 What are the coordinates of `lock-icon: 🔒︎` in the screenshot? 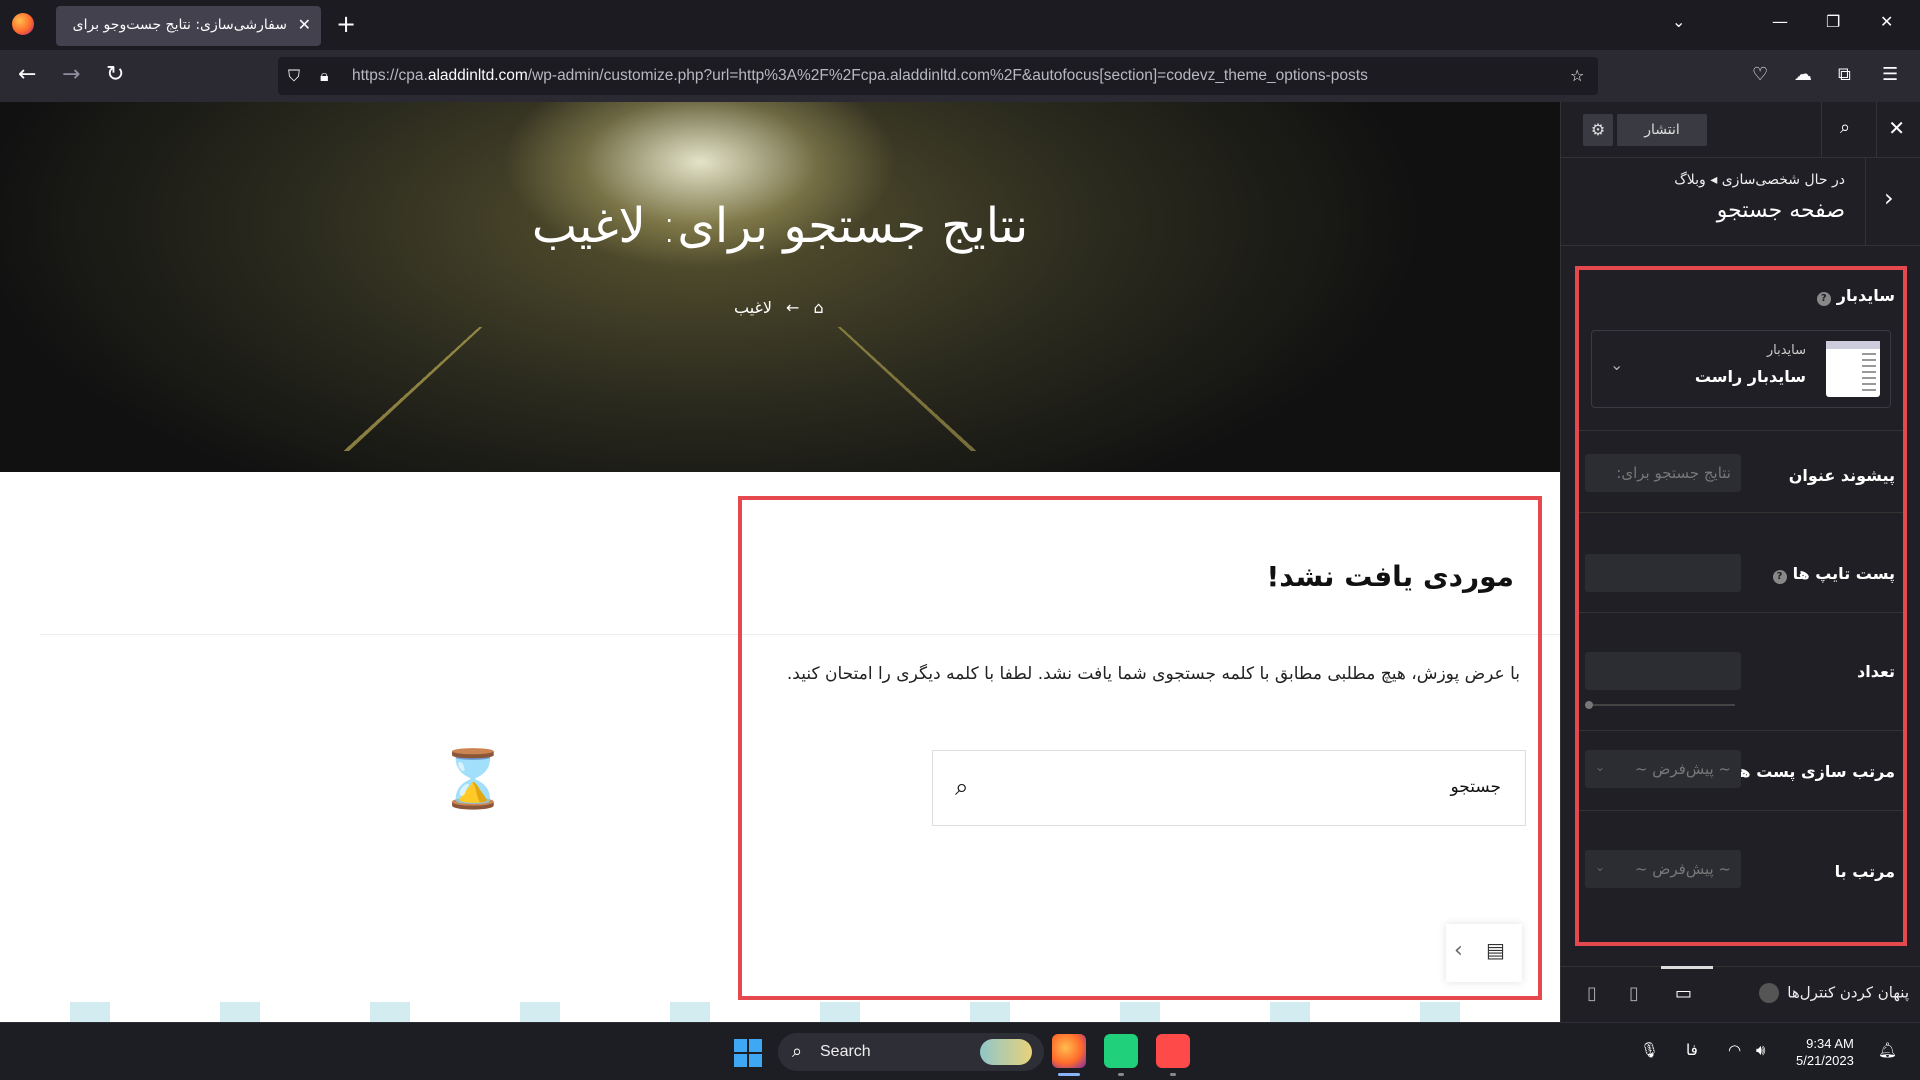 It's located at (324, 76).